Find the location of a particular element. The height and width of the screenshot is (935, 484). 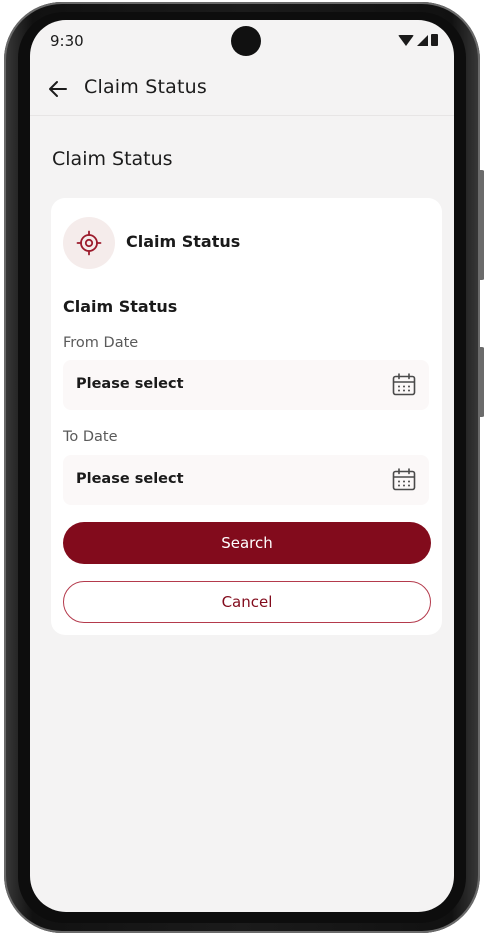

target-icon is located at coordinates (89, 243).